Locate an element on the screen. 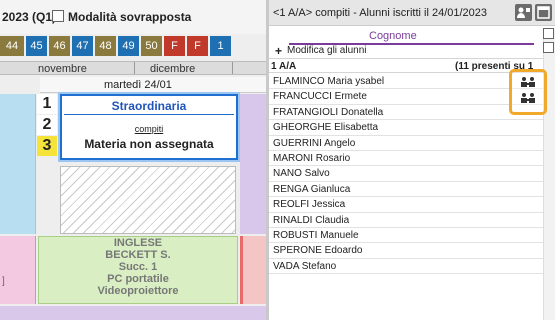 This screenshot has height=320, width=555. columns-icon is located at coordinates (548, 33).